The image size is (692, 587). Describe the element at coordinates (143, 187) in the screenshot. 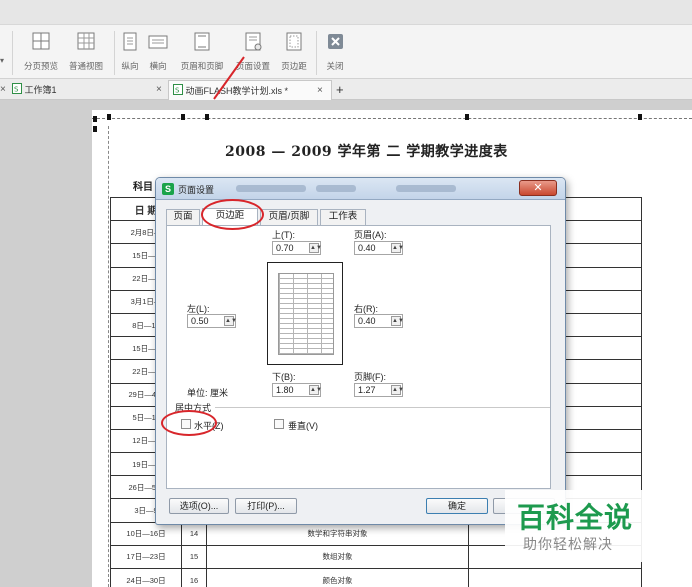

I see `subject-label: 科目` at that location.